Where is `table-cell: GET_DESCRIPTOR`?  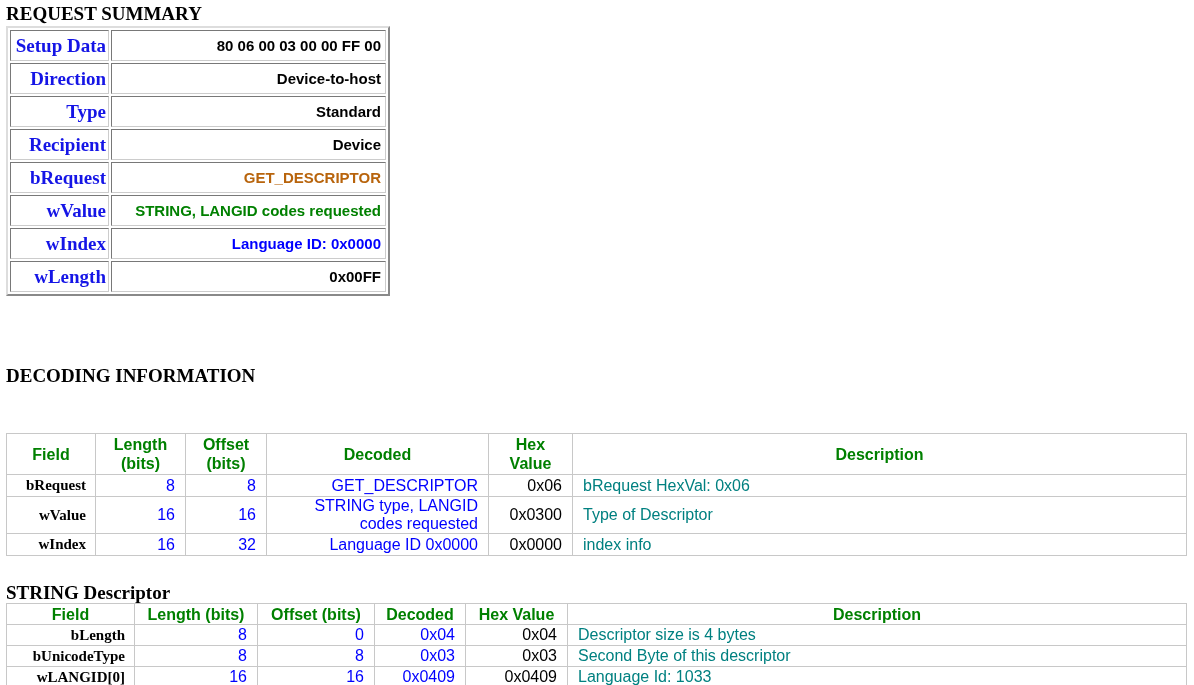 table-cell: GET_DESCRIPTOR is located at coordinates (377, 485).